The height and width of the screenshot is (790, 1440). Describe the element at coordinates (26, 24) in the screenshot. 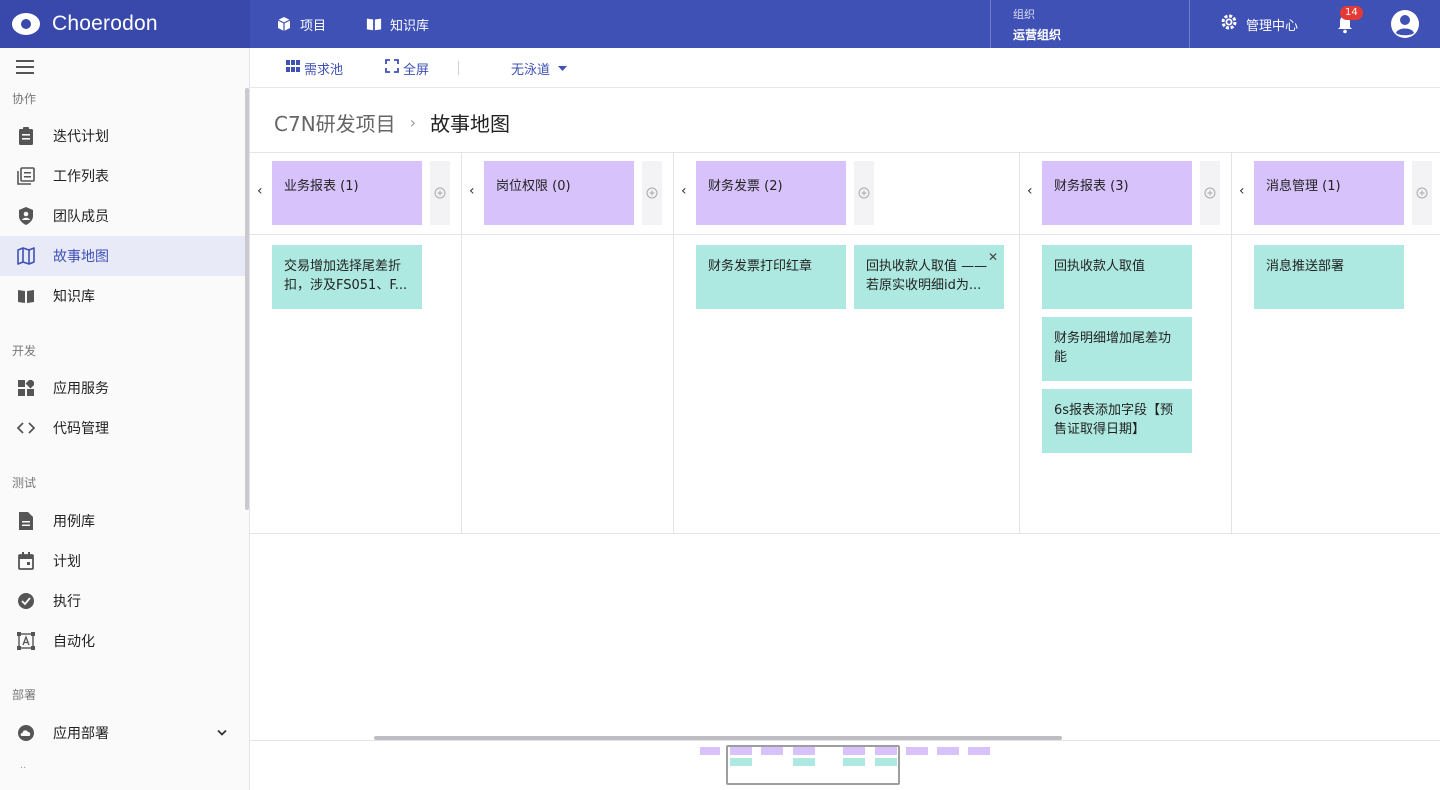

I see `choerodon-logo-icon` at that location.